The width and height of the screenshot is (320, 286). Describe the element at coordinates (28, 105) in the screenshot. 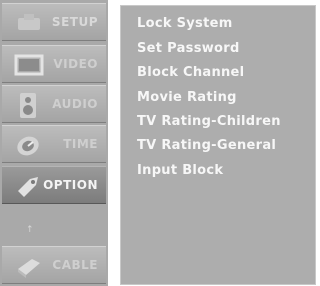

I see `speaker-icon` at that location.